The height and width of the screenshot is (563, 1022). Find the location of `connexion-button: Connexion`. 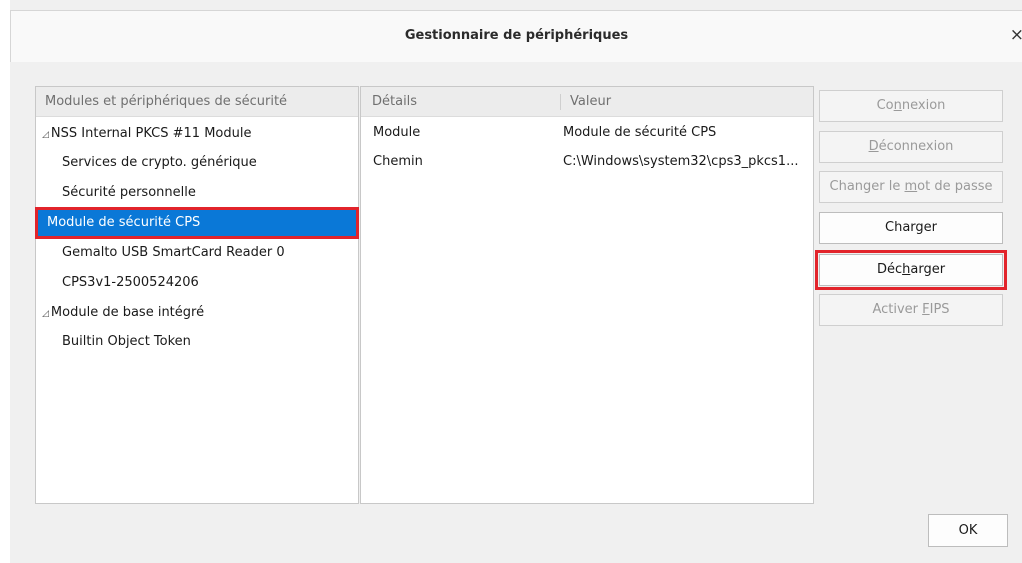

connexion-button: Connexion is located at coordinates (911, 106).